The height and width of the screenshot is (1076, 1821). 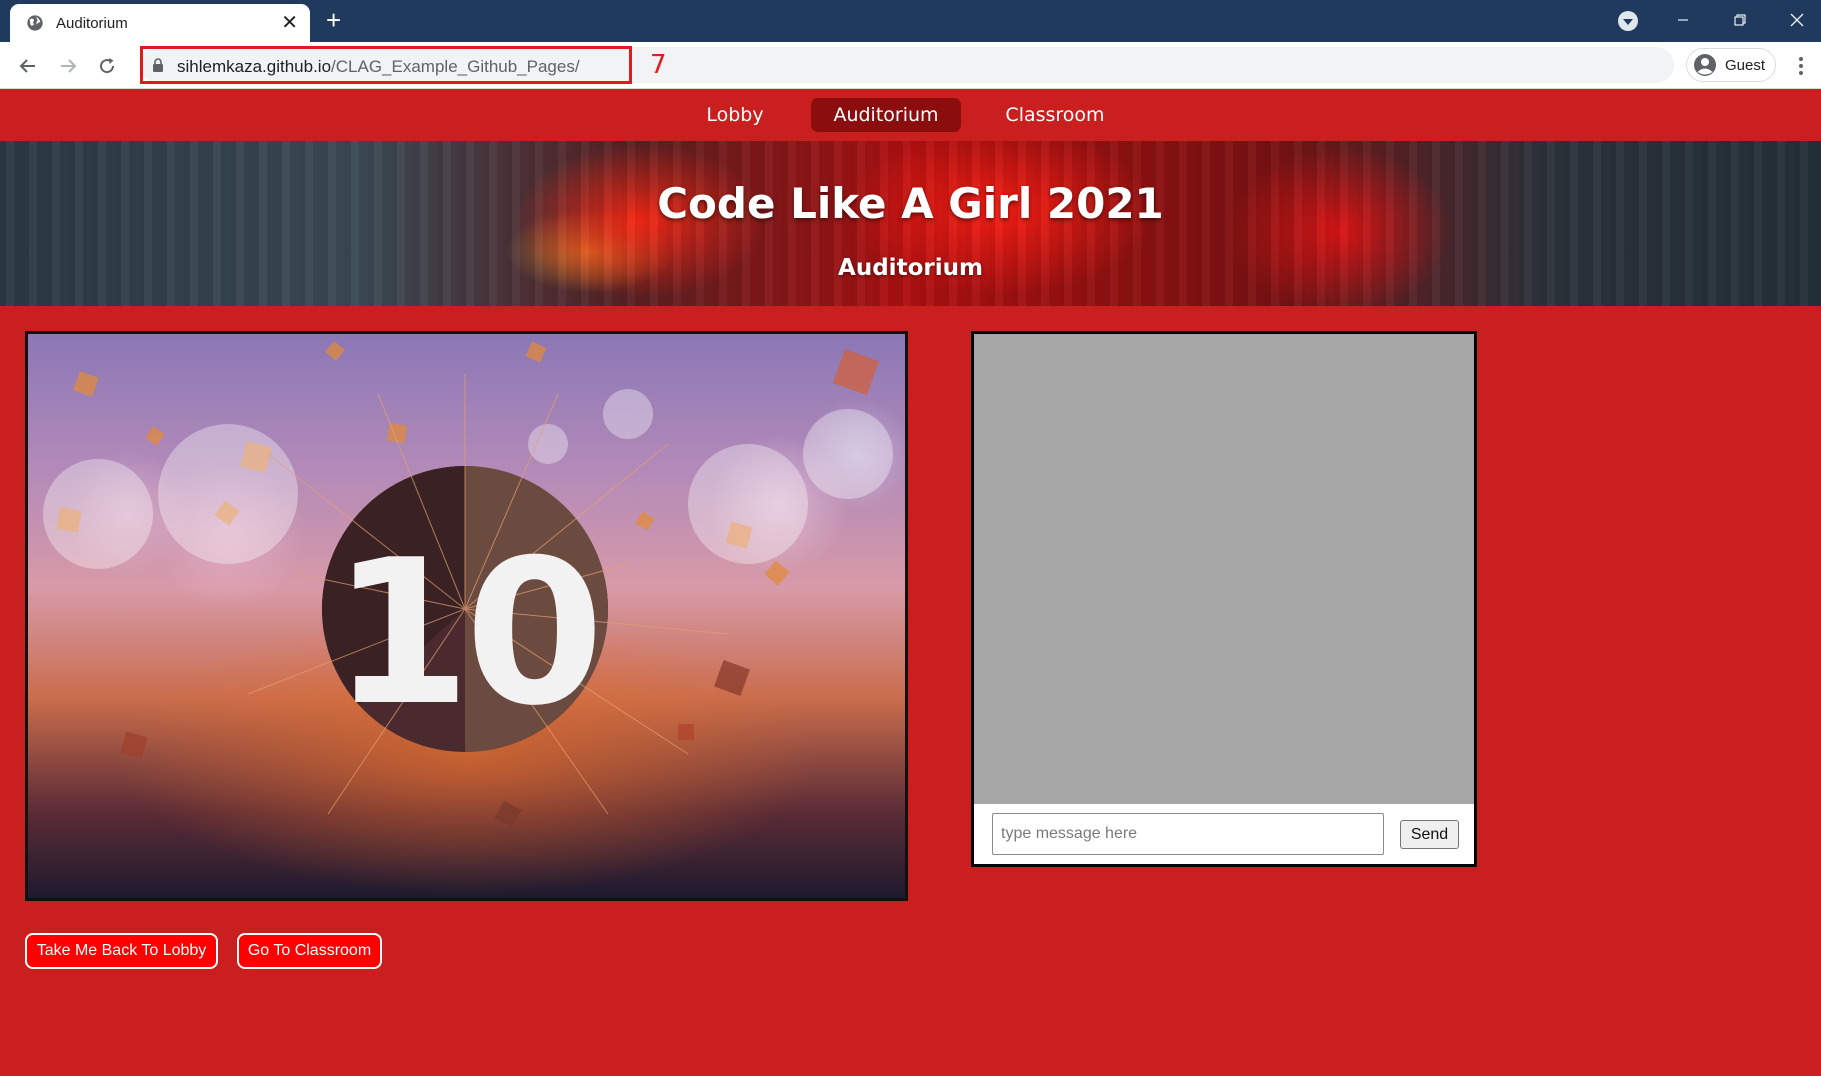 I want to click on forward-arrow-icon, so click(x=68, y=66).